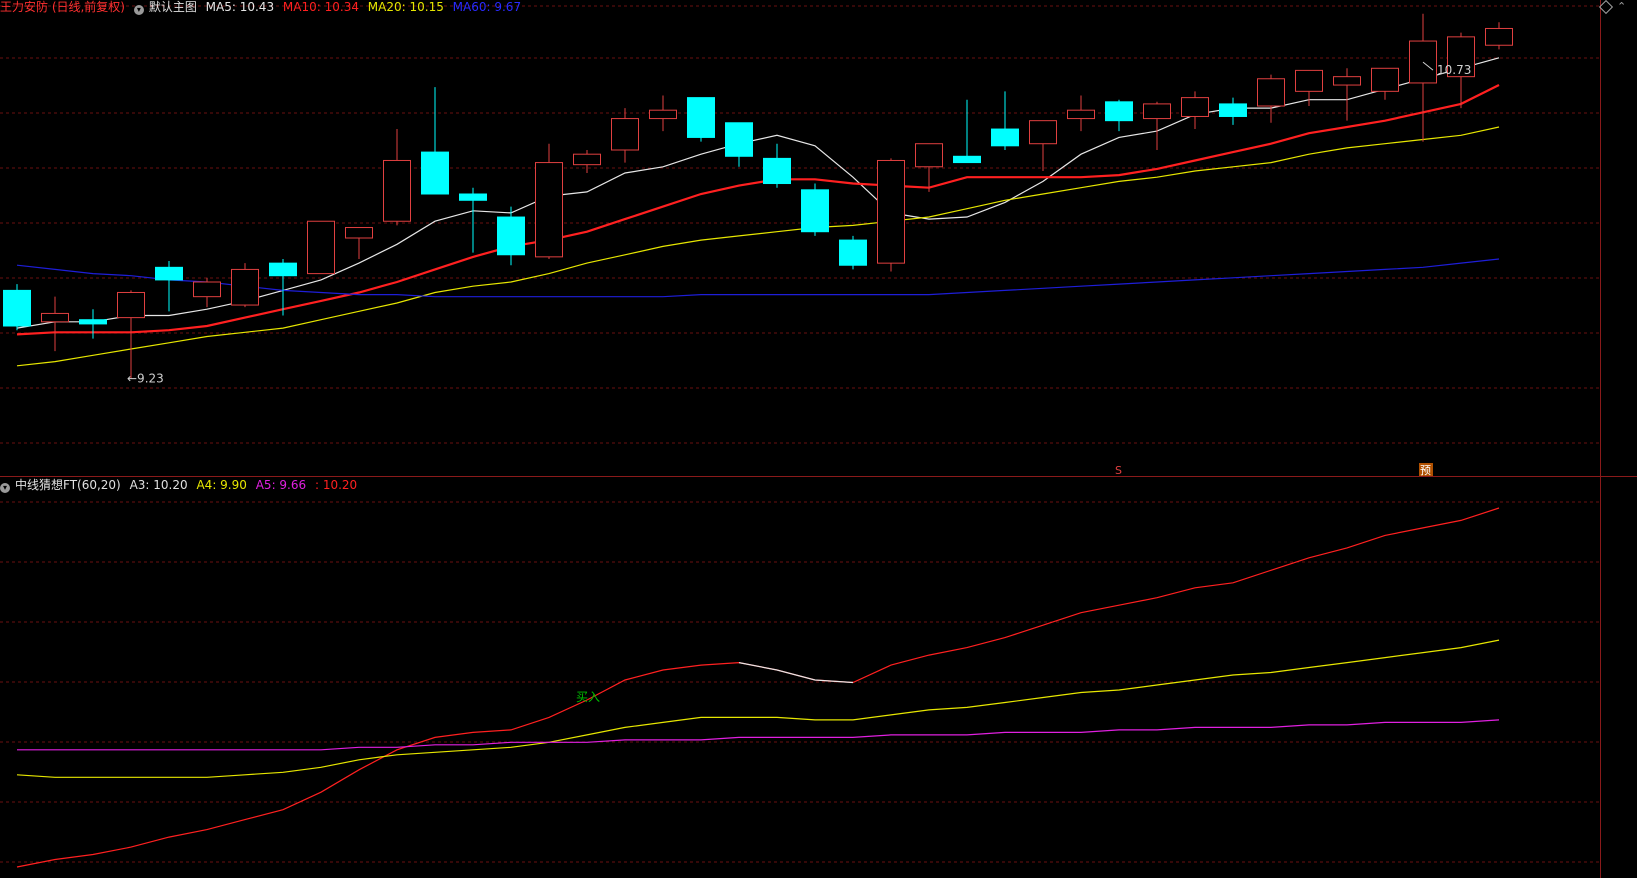 Image resolution: width=1637 pixels, height=878 pixels. What do you see at coordinates (1454, 70) in the screenshot?
I see `high-price-label: 10.73` at bounding box center [1454, 70].